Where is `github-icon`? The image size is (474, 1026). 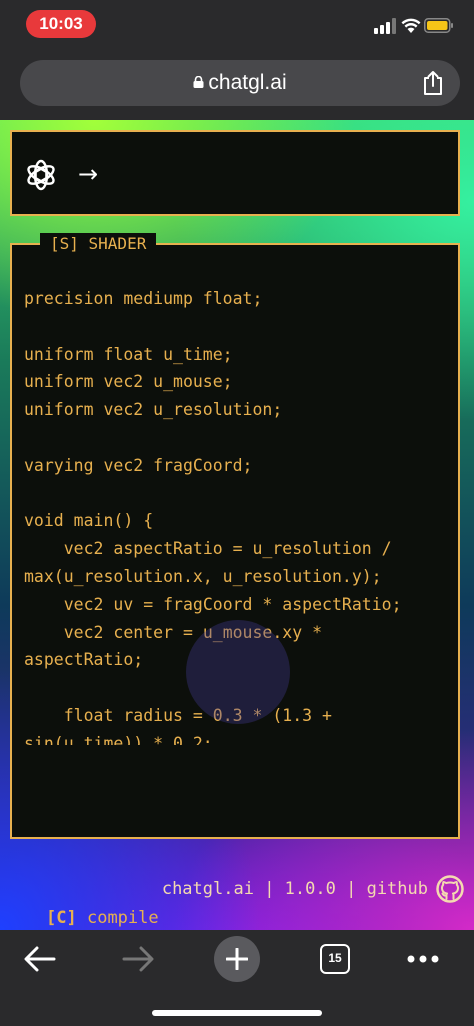
github-icon is located at coordinates (450, 889).